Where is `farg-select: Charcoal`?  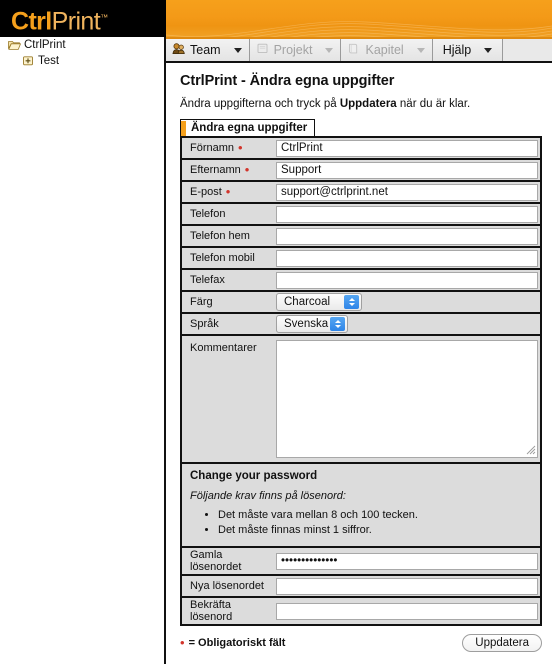
farg-select: Charcoal is located at coordinates (319, 302).